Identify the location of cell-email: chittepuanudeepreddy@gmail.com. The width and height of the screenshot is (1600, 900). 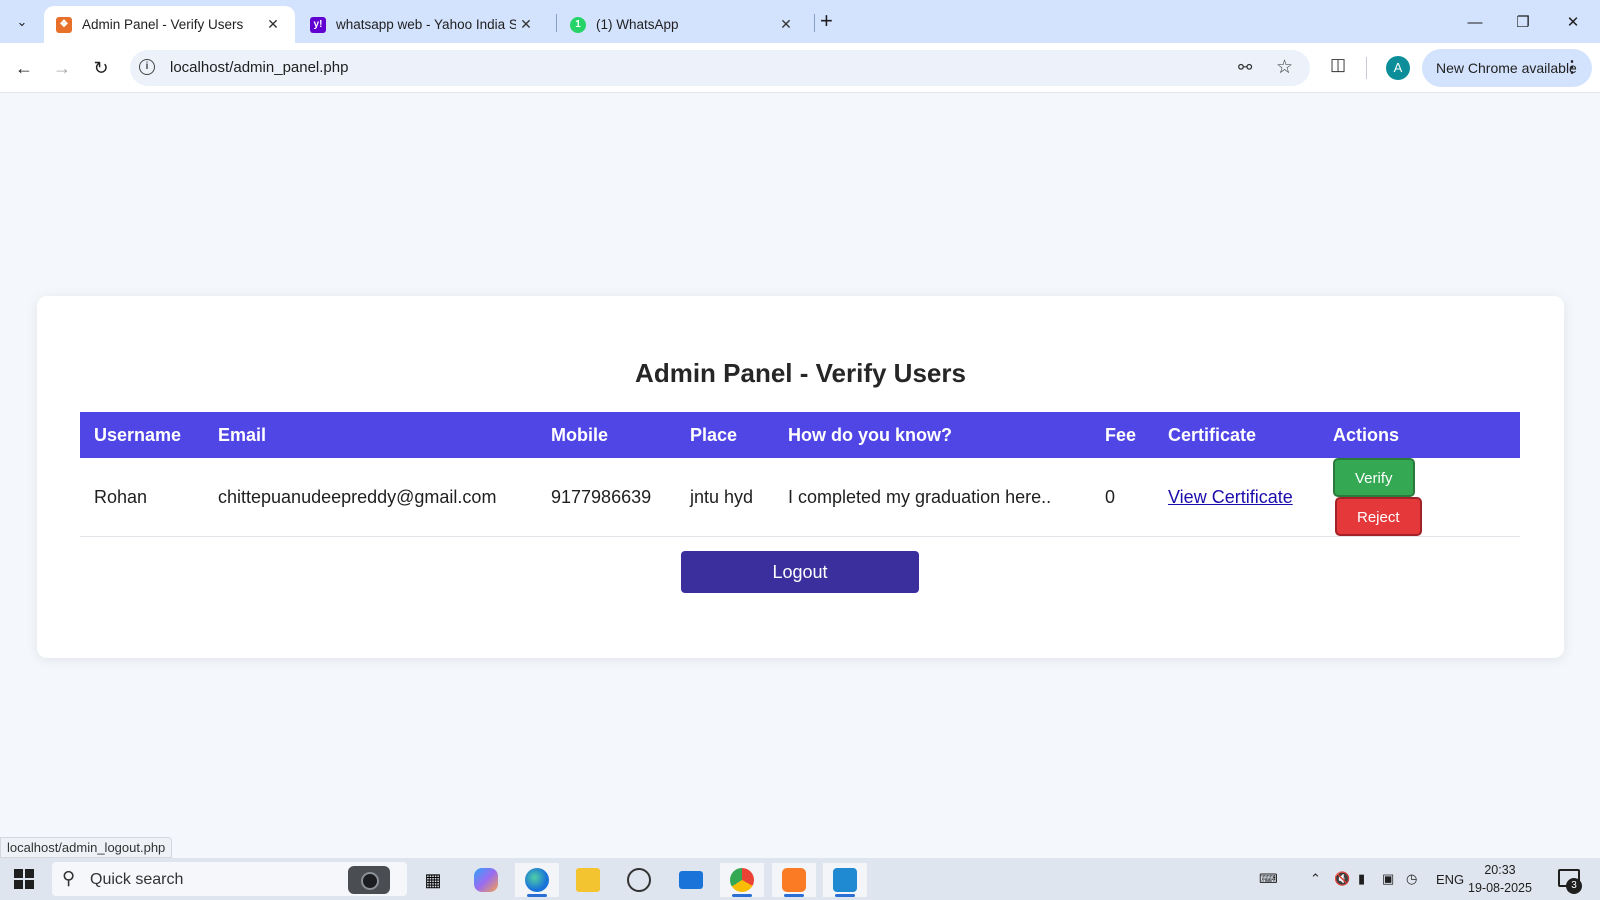
(370, 497).